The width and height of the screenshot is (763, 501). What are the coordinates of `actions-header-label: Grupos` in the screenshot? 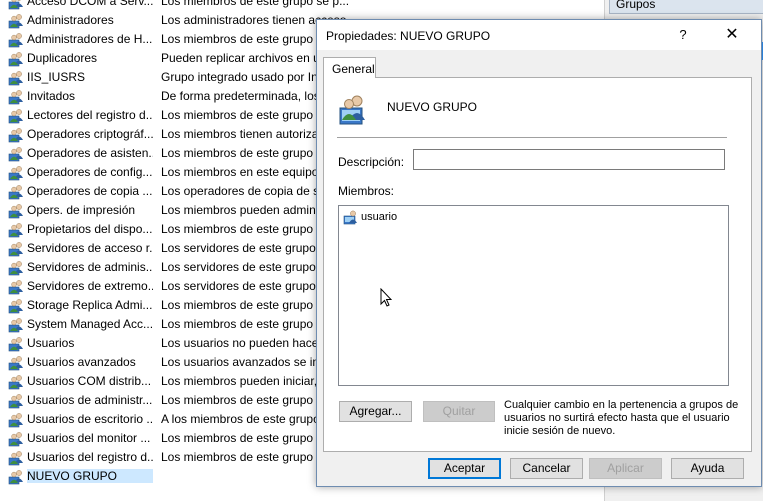 It's located at (636, 5).